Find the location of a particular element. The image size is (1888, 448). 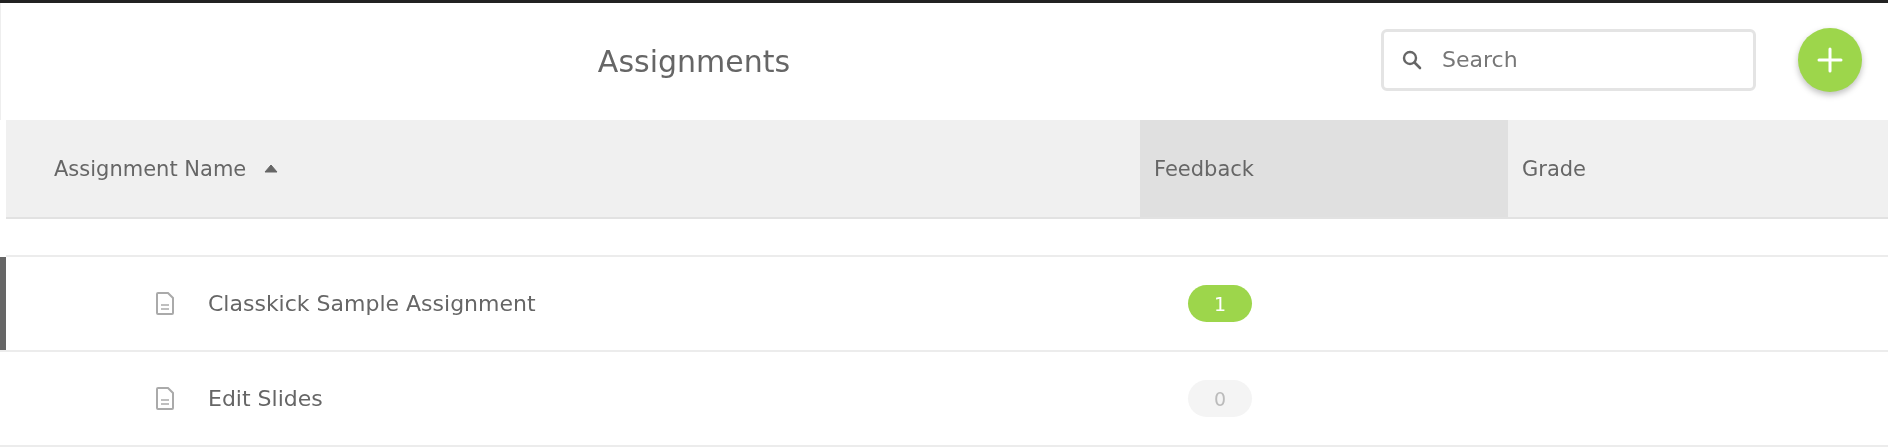

feedback-count: 1 is located at coordinates (1220, 303).